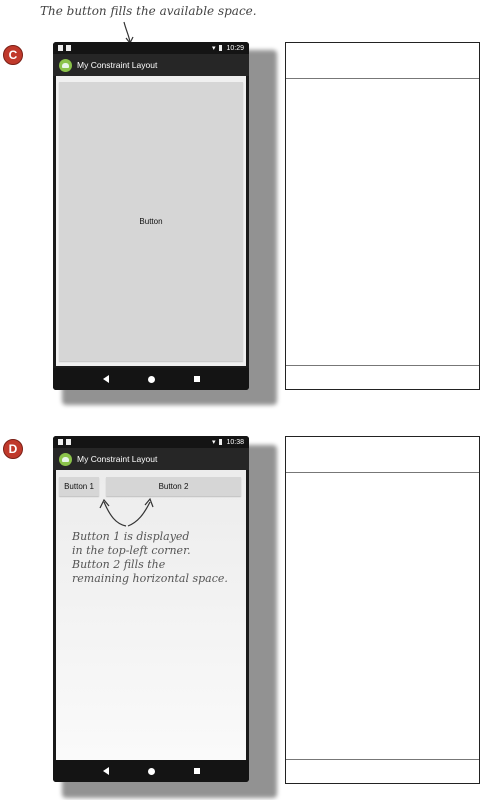  What do you see at coordinates (79, 486) in the screenshot?
I see `button-1: Button 1` at bounding box center [79, 486].